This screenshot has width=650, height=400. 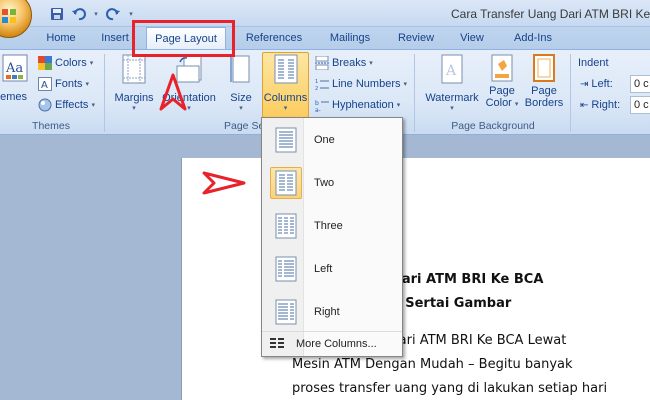 I want to click on two-columns-icon, so click(x=286, y=183).